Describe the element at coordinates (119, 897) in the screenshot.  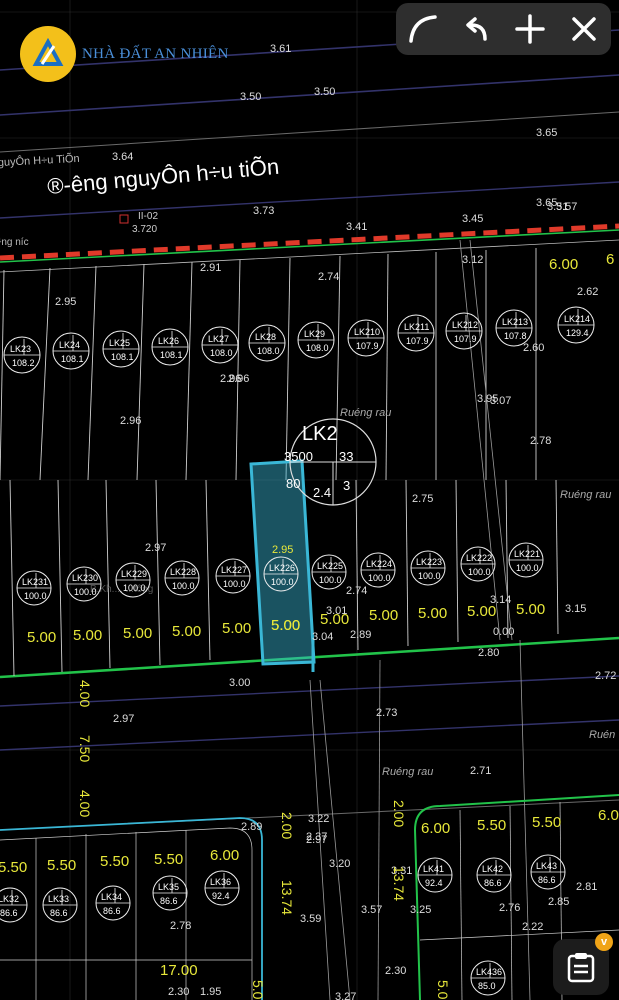
I see `lot-number: 4` at that location.